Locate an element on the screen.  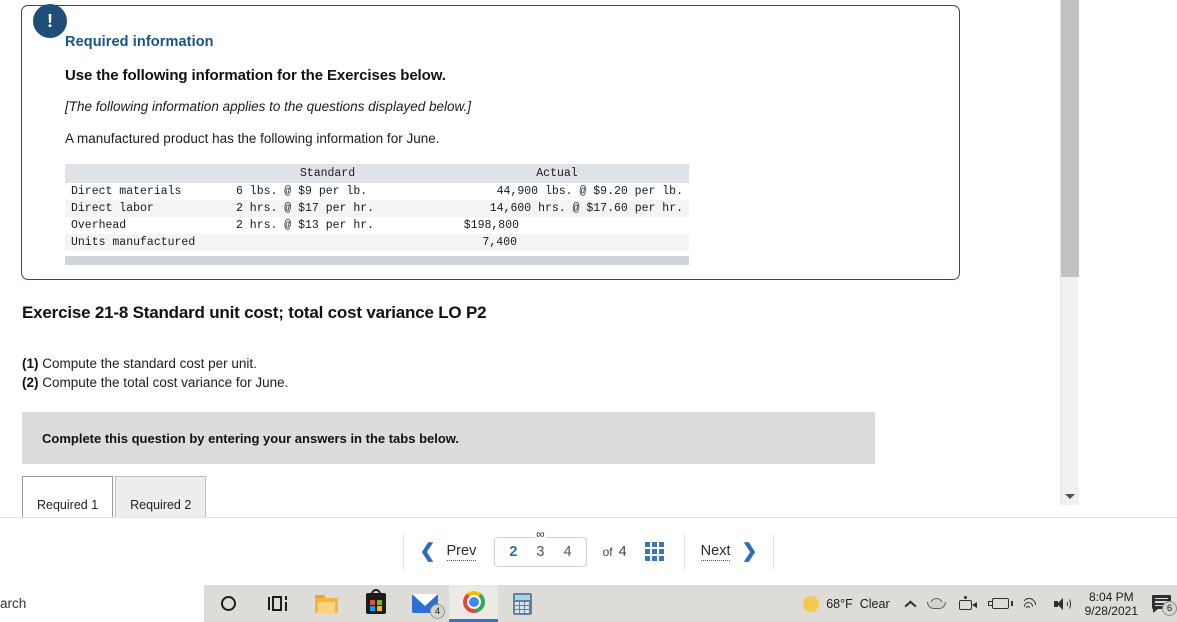
tab-required-1: Required 1 is located at coordinates (68, 496).